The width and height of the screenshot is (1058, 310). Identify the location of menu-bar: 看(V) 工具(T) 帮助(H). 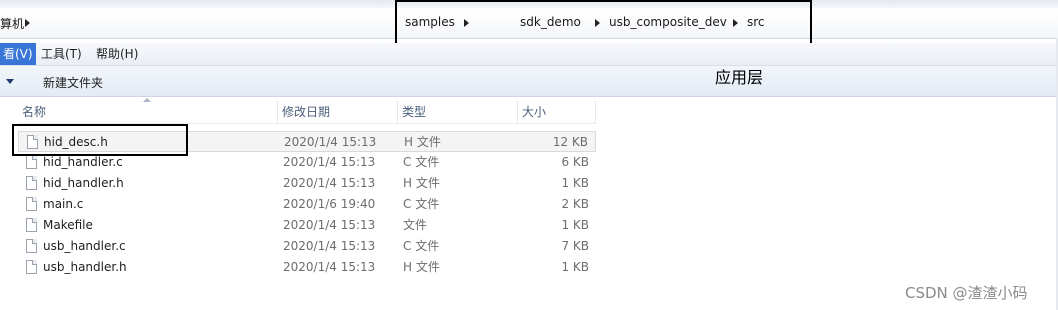
(529, 54).